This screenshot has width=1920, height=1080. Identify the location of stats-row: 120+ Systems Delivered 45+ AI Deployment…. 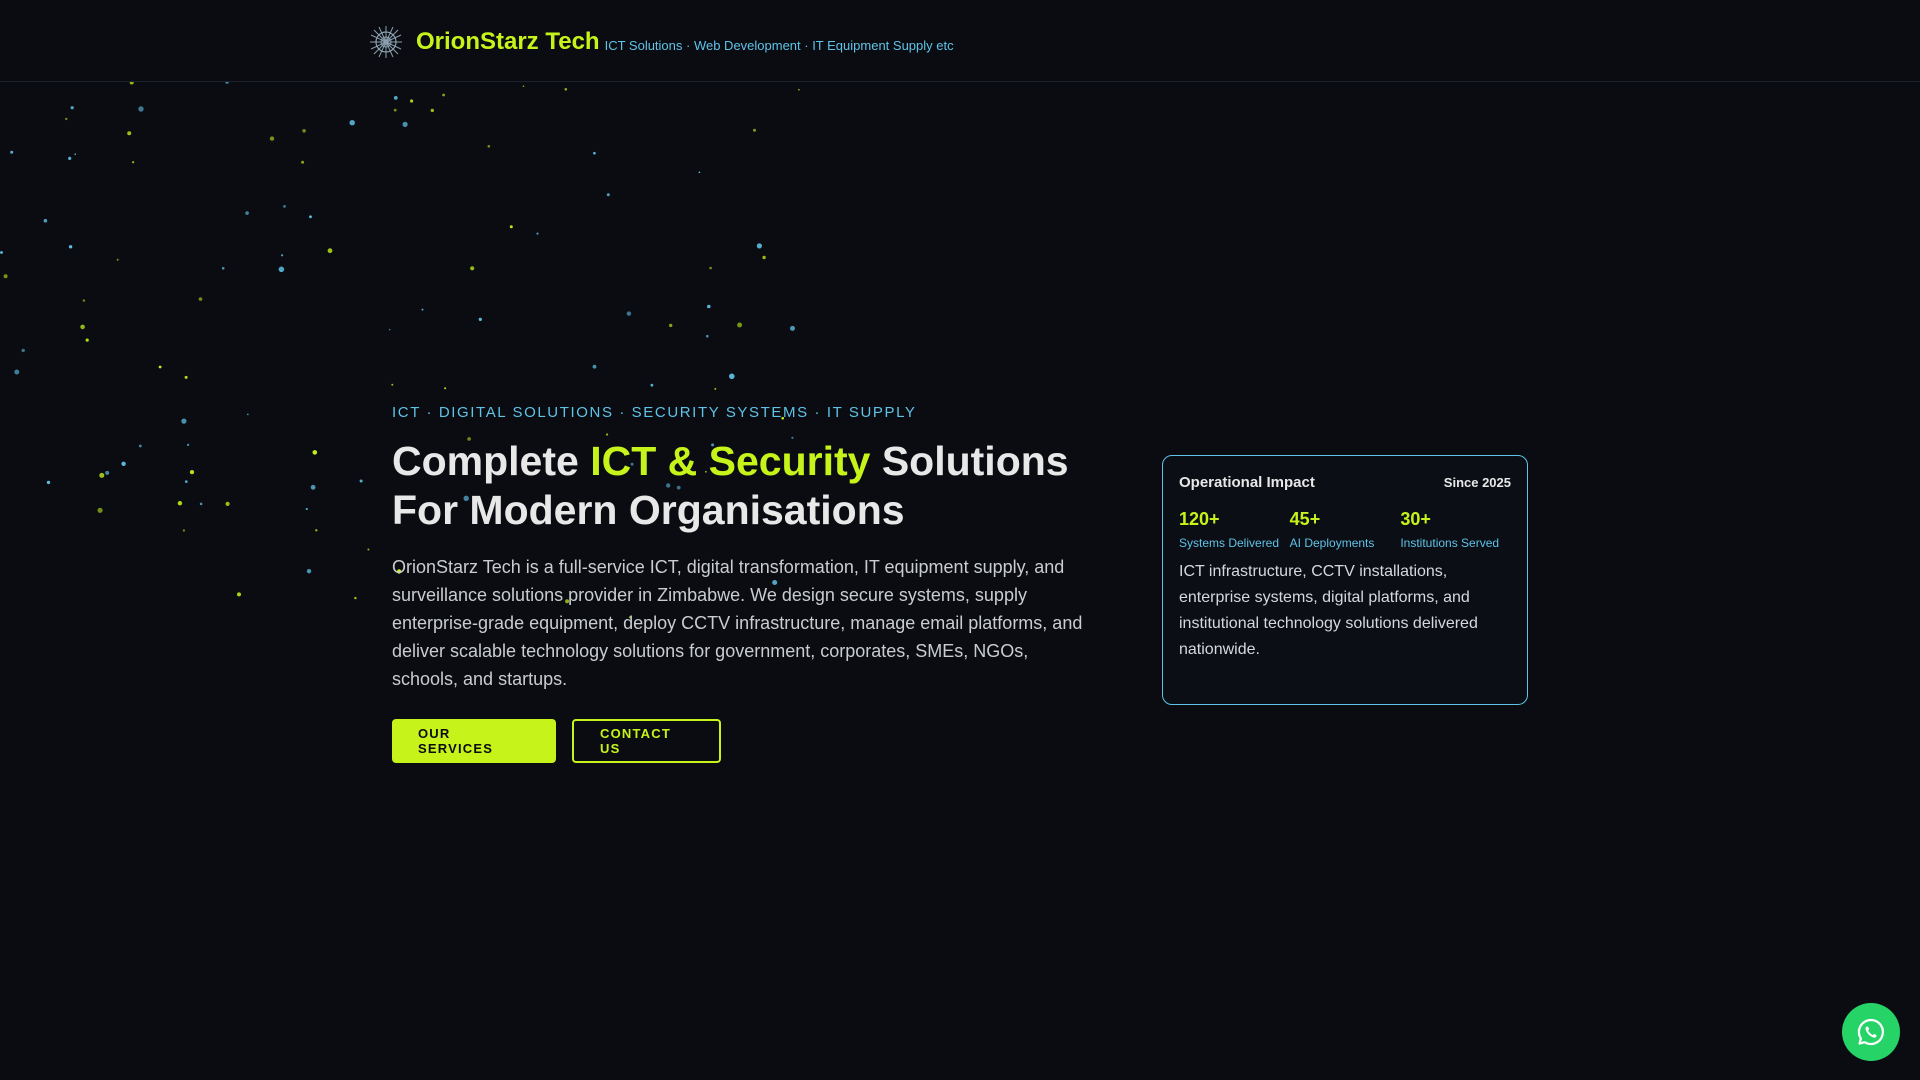
(1345, 531).